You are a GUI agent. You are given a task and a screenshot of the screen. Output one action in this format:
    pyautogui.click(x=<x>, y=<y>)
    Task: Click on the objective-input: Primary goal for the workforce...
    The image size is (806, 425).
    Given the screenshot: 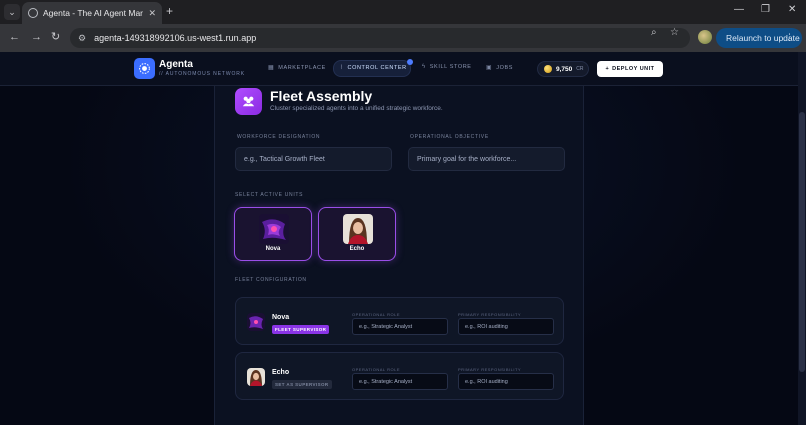 What is the action you would take?
    pyautogui.click(x=486, y=159)
    